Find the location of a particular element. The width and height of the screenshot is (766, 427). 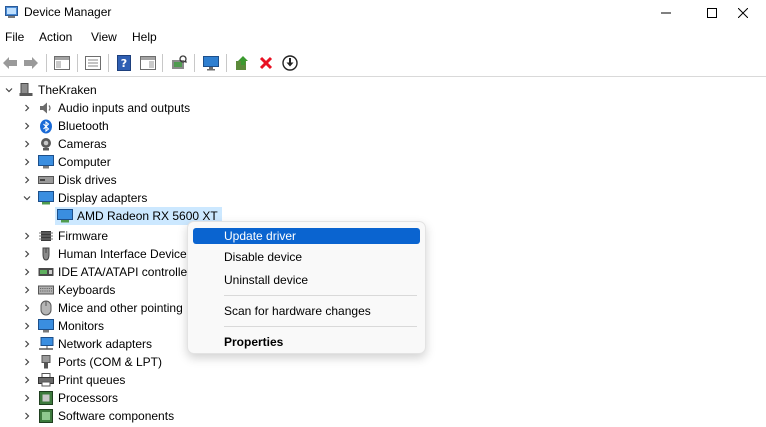

tree-item-label: Computer is located at coordinates (84, 162).